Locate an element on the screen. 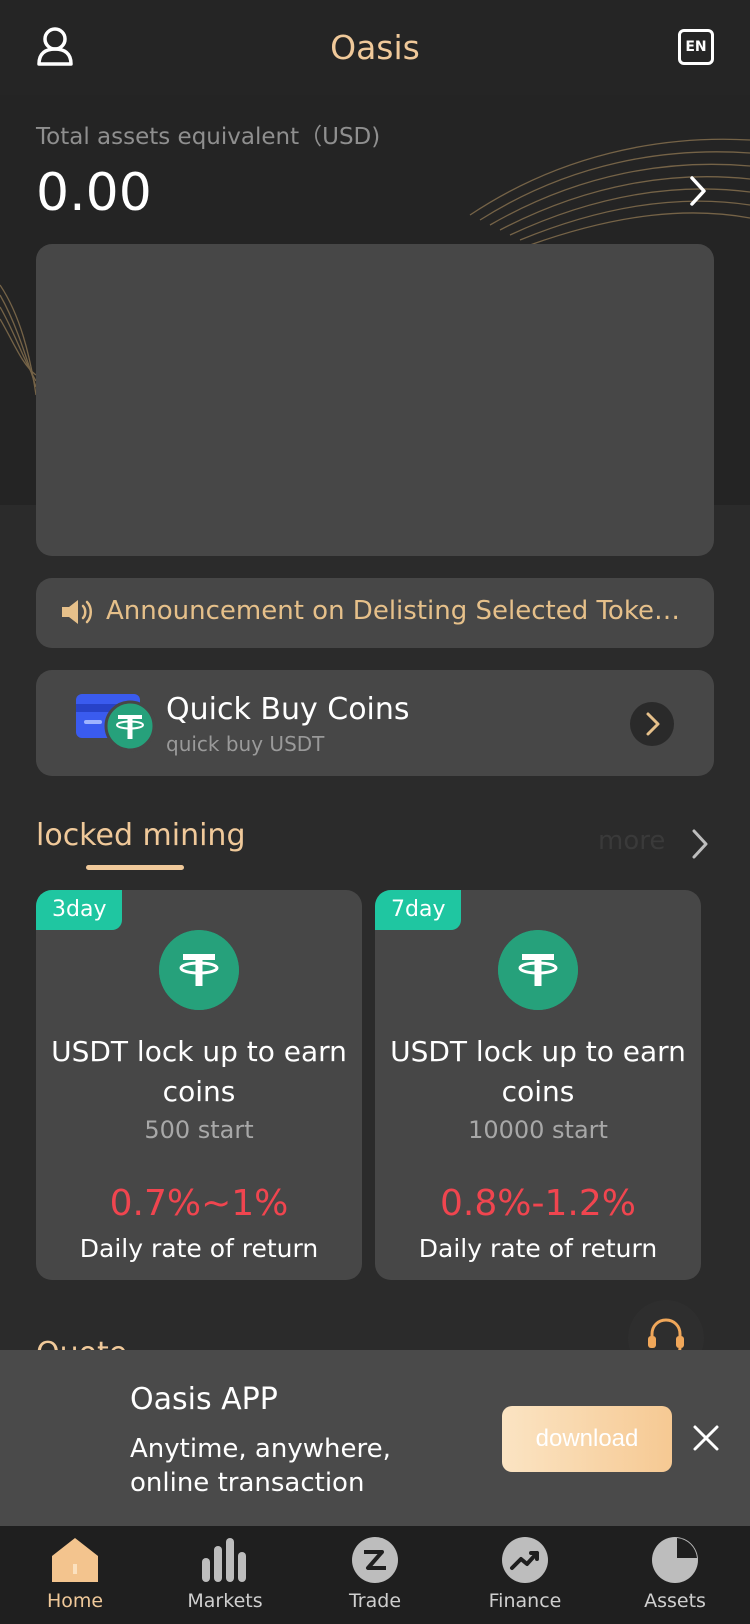 Image resolution: width=750 pixels, height=1624 pixels. promo-description: Anytime, anywhere, online transaction is located at coordinates (260, 1466).